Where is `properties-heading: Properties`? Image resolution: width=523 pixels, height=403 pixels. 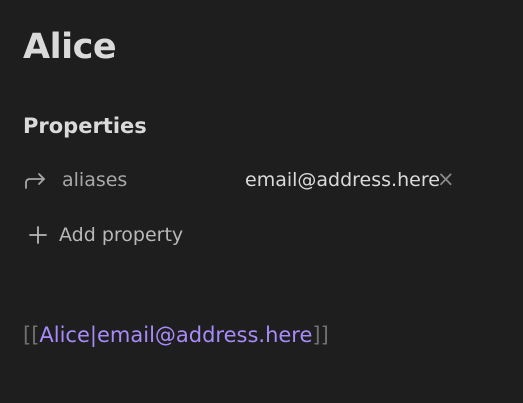 properties-heading: Properties is located at coordinates (85, 126).